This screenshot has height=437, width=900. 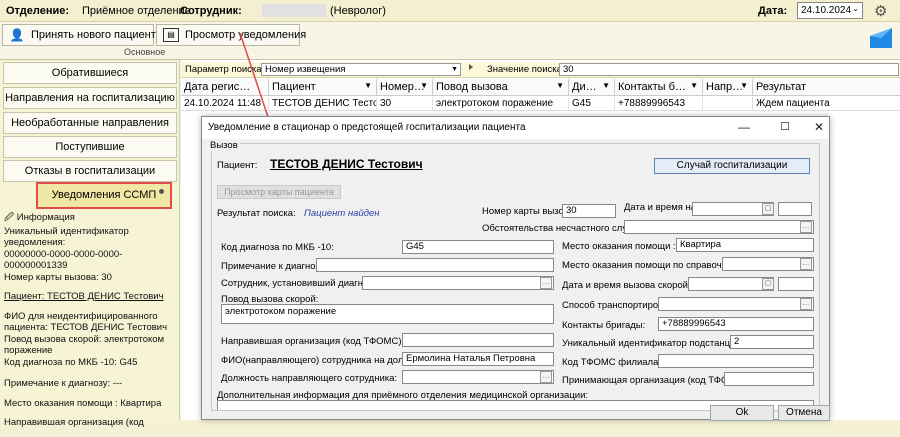 What do you see at coordinates (626, 285) in the screenshot?
I see `call-datetime-label: Дата и время вызова скорой:` at bounding box center [626, 285].